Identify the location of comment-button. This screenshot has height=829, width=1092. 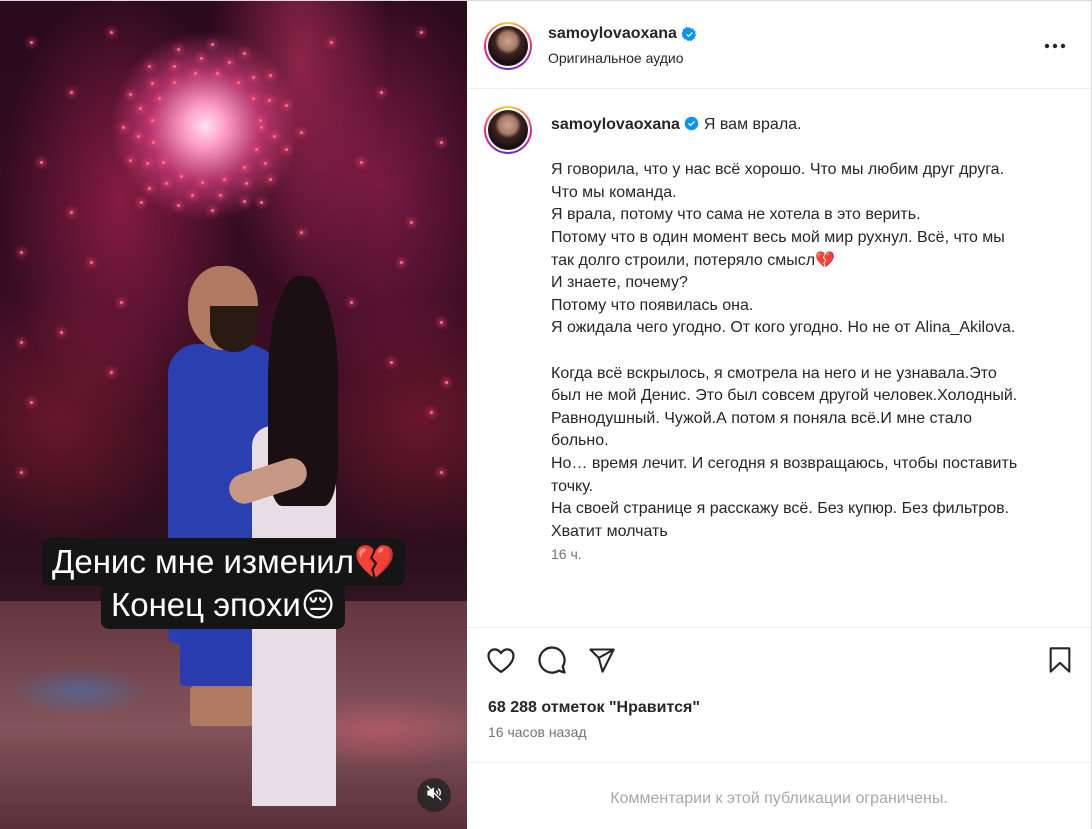
(552, 662).